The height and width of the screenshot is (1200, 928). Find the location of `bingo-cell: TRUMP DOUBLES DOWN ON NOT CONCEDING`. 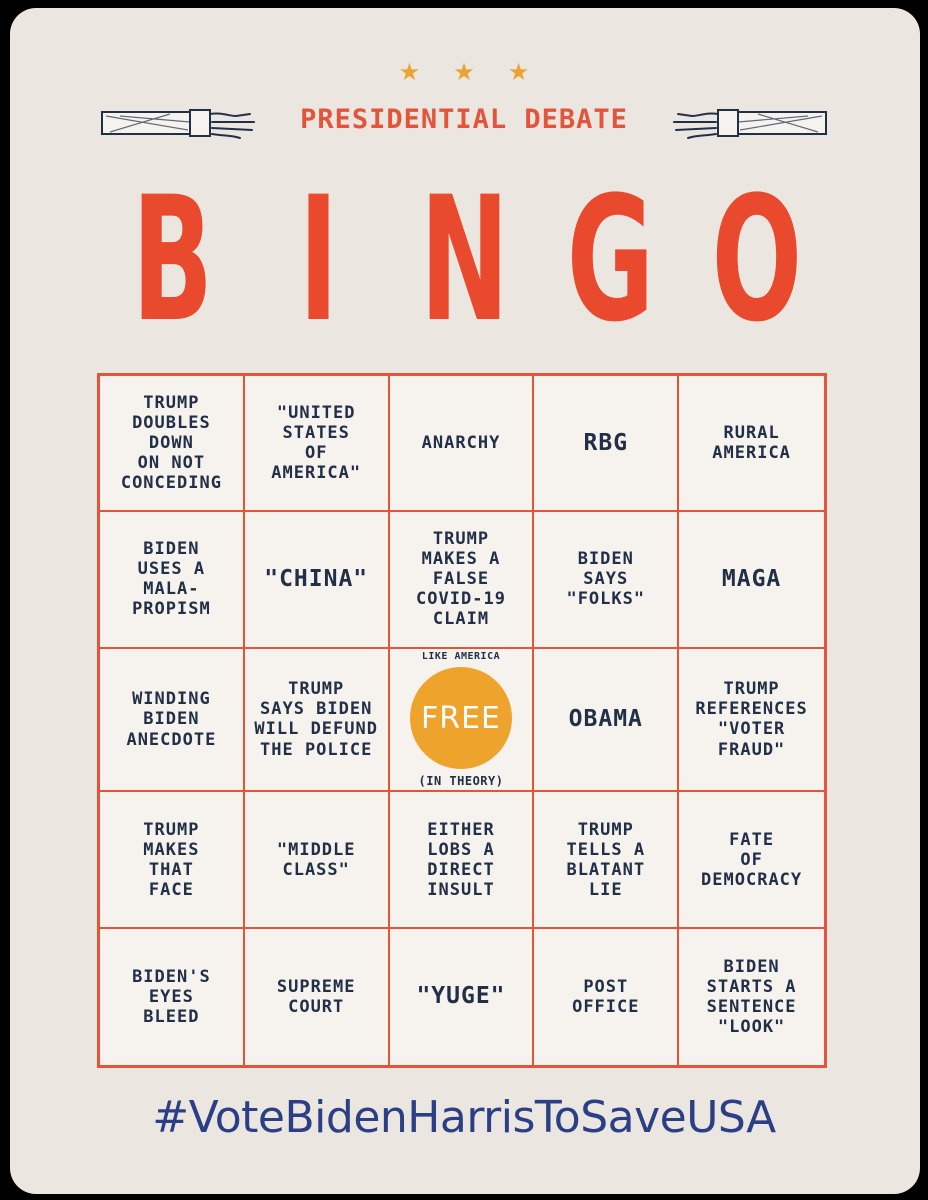

bingo-cell: TRUMP DOUBLES DOWN ON NOT CONCEDING is located at coordinates (172, 444).